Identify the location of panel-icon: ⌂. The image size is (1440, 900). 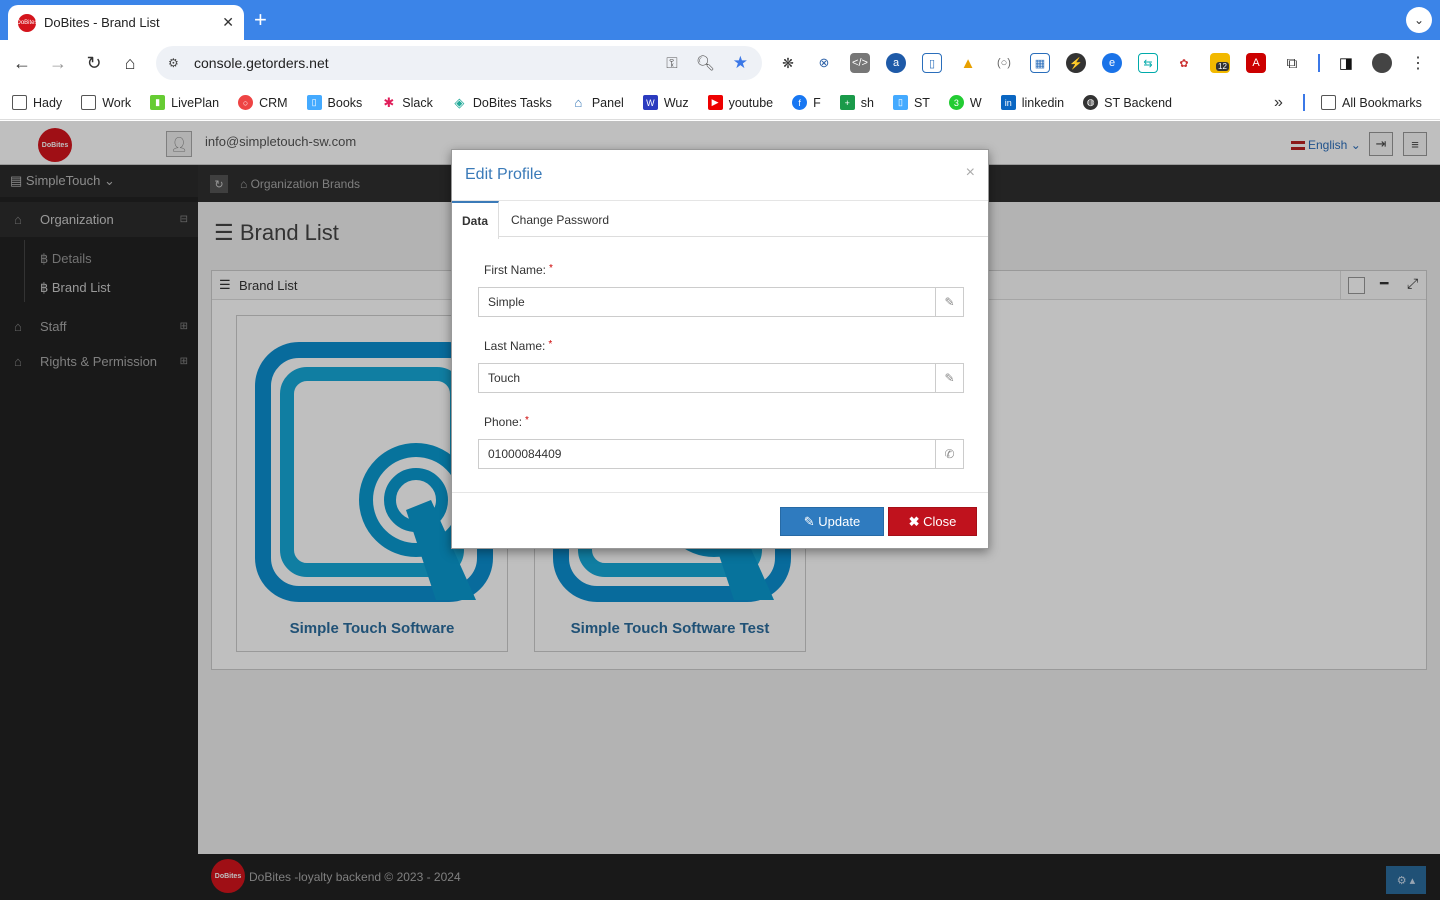
(578, 102).